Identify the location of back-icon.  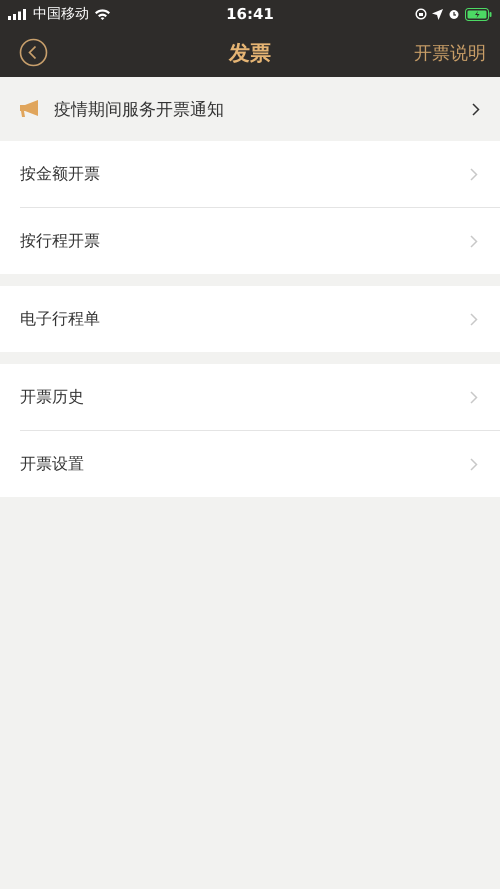
(33, 52).